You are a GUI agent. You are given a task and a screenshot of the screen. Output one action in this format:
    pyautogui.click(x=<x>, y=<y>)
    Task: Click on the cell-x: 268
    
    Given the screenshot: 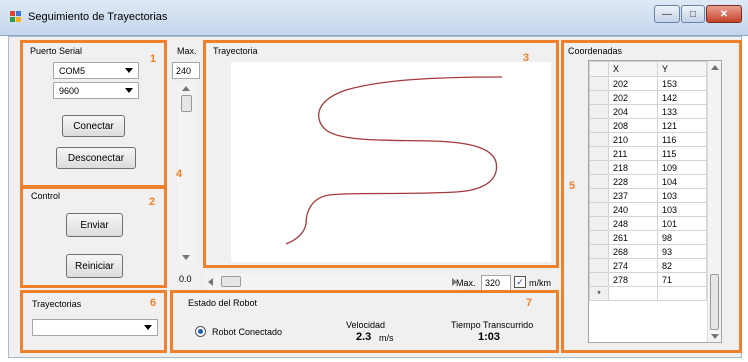 What is the action you would take?
    pyautogui.click(x=633, y=251)
    